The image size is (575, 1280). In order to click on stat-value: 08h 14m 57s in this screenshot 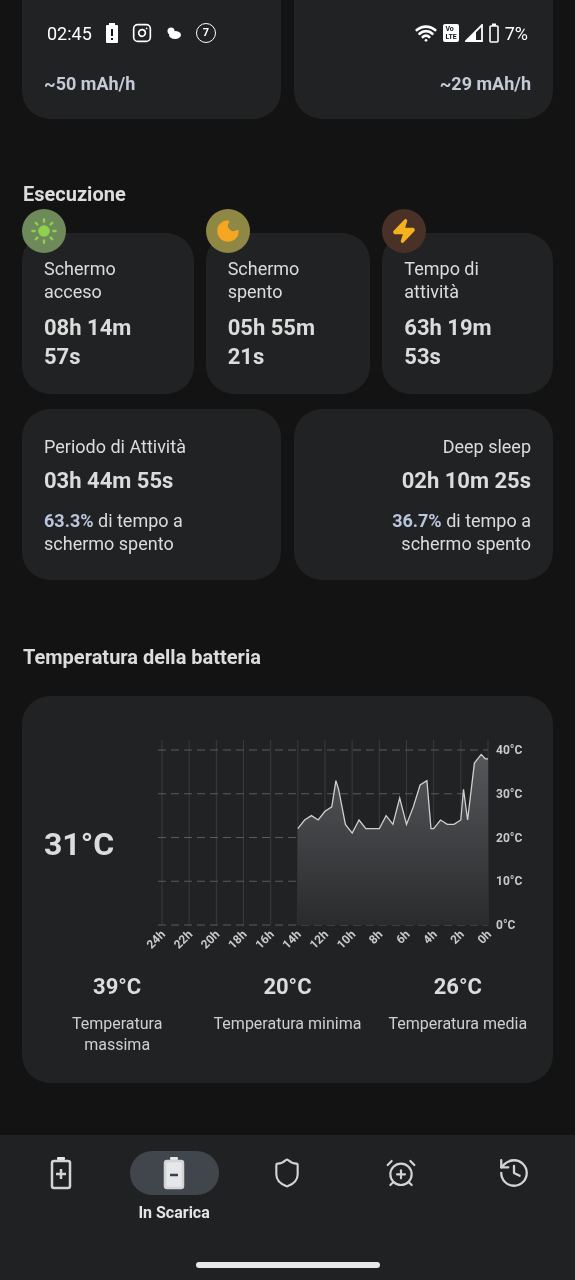, I will do `click(88, 342)`.